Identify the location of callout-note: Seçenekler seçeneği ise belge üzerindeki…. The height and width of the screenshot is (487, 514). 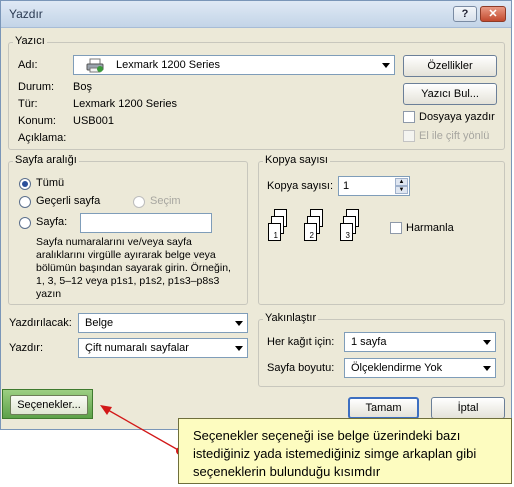
(345, 451).